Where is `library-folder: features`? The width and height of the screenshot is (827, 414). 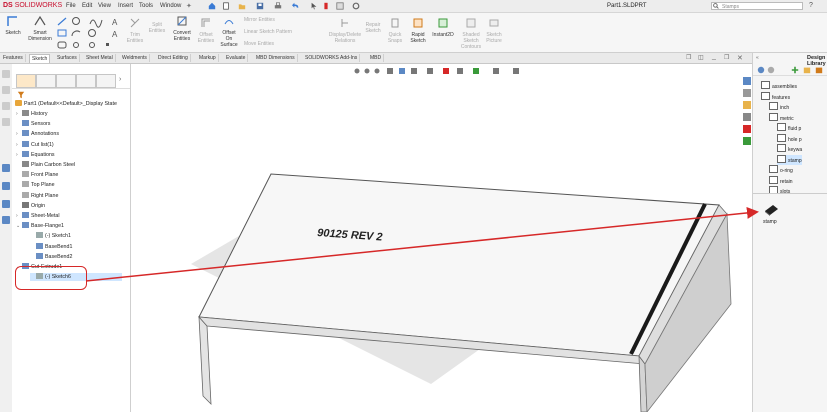
library-folder: features is located at coordinates (775, 96).